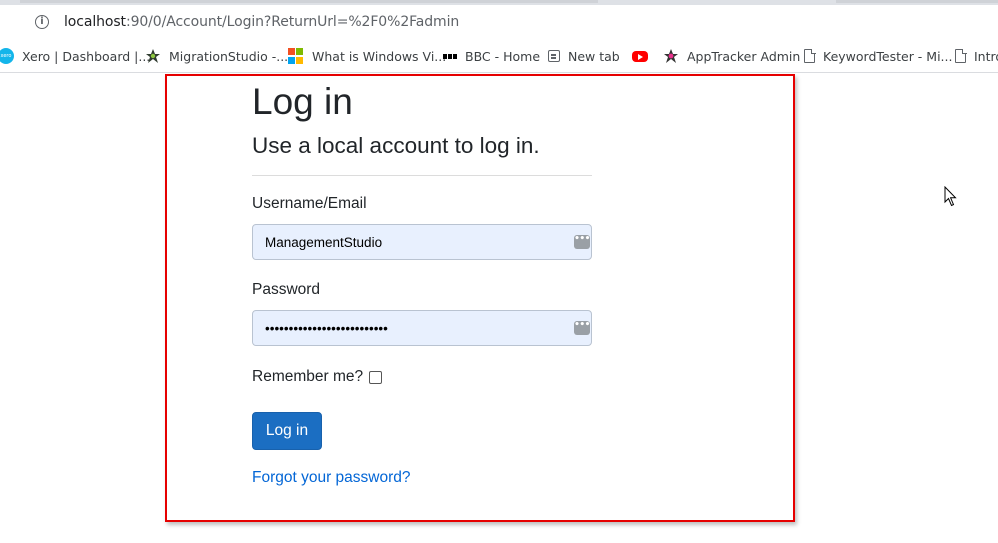 The width and height of the screenshot is (998, 543). Describe the element at coordinates (744, 56) in the screenshot. I see `bookmark-label: AppTracker Admin` at that location.